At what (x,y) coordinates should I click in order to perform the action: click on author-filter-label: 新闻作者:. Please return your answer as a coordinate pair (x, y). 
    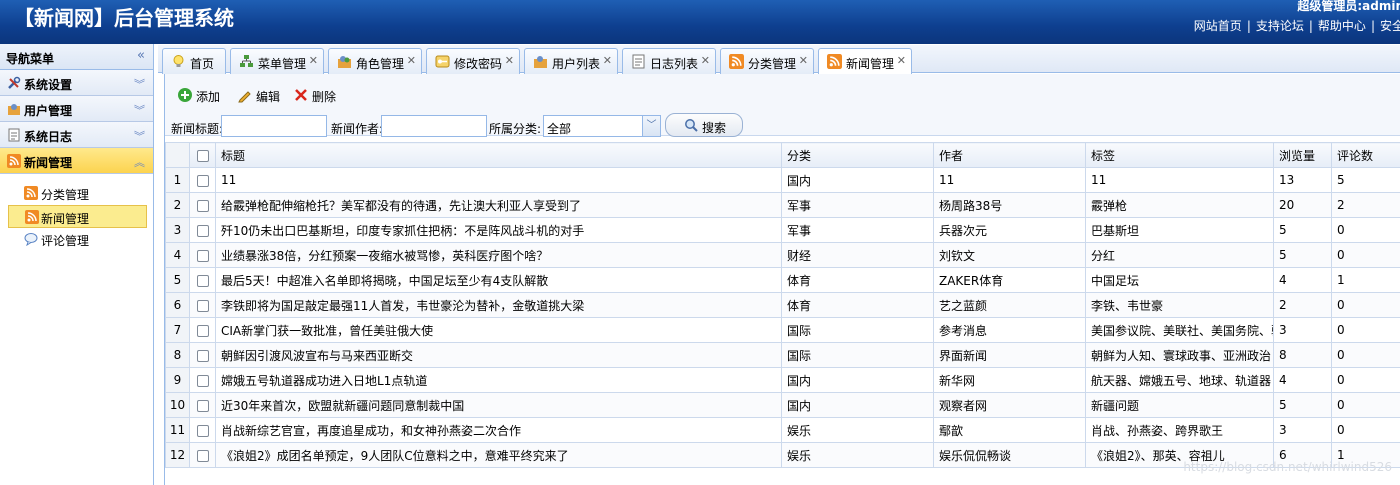
    Looking at the image, I should click on (357, 129).